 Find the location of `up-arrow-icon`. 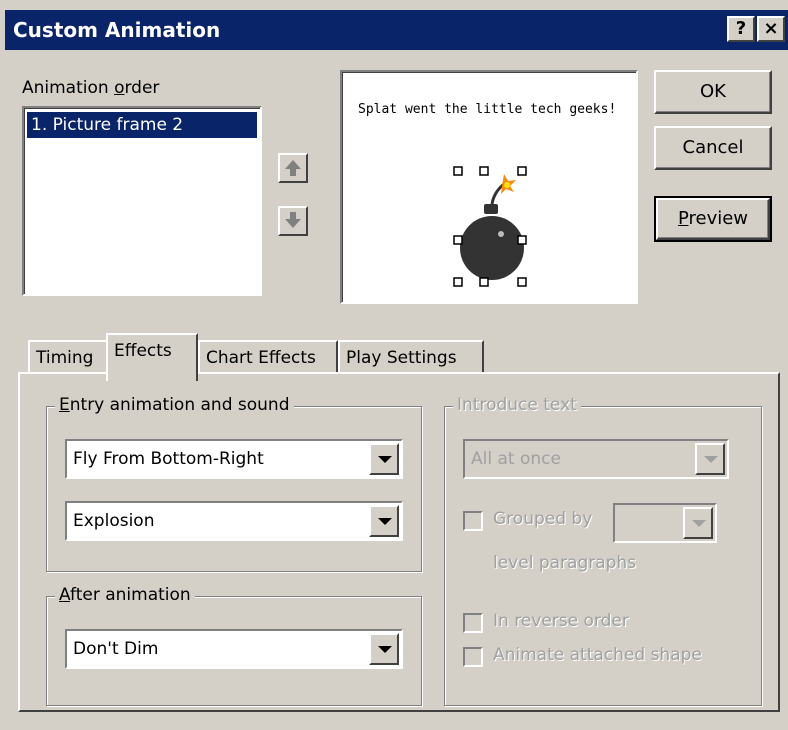

up-arrow-icon is located at coordinates (293, 168).